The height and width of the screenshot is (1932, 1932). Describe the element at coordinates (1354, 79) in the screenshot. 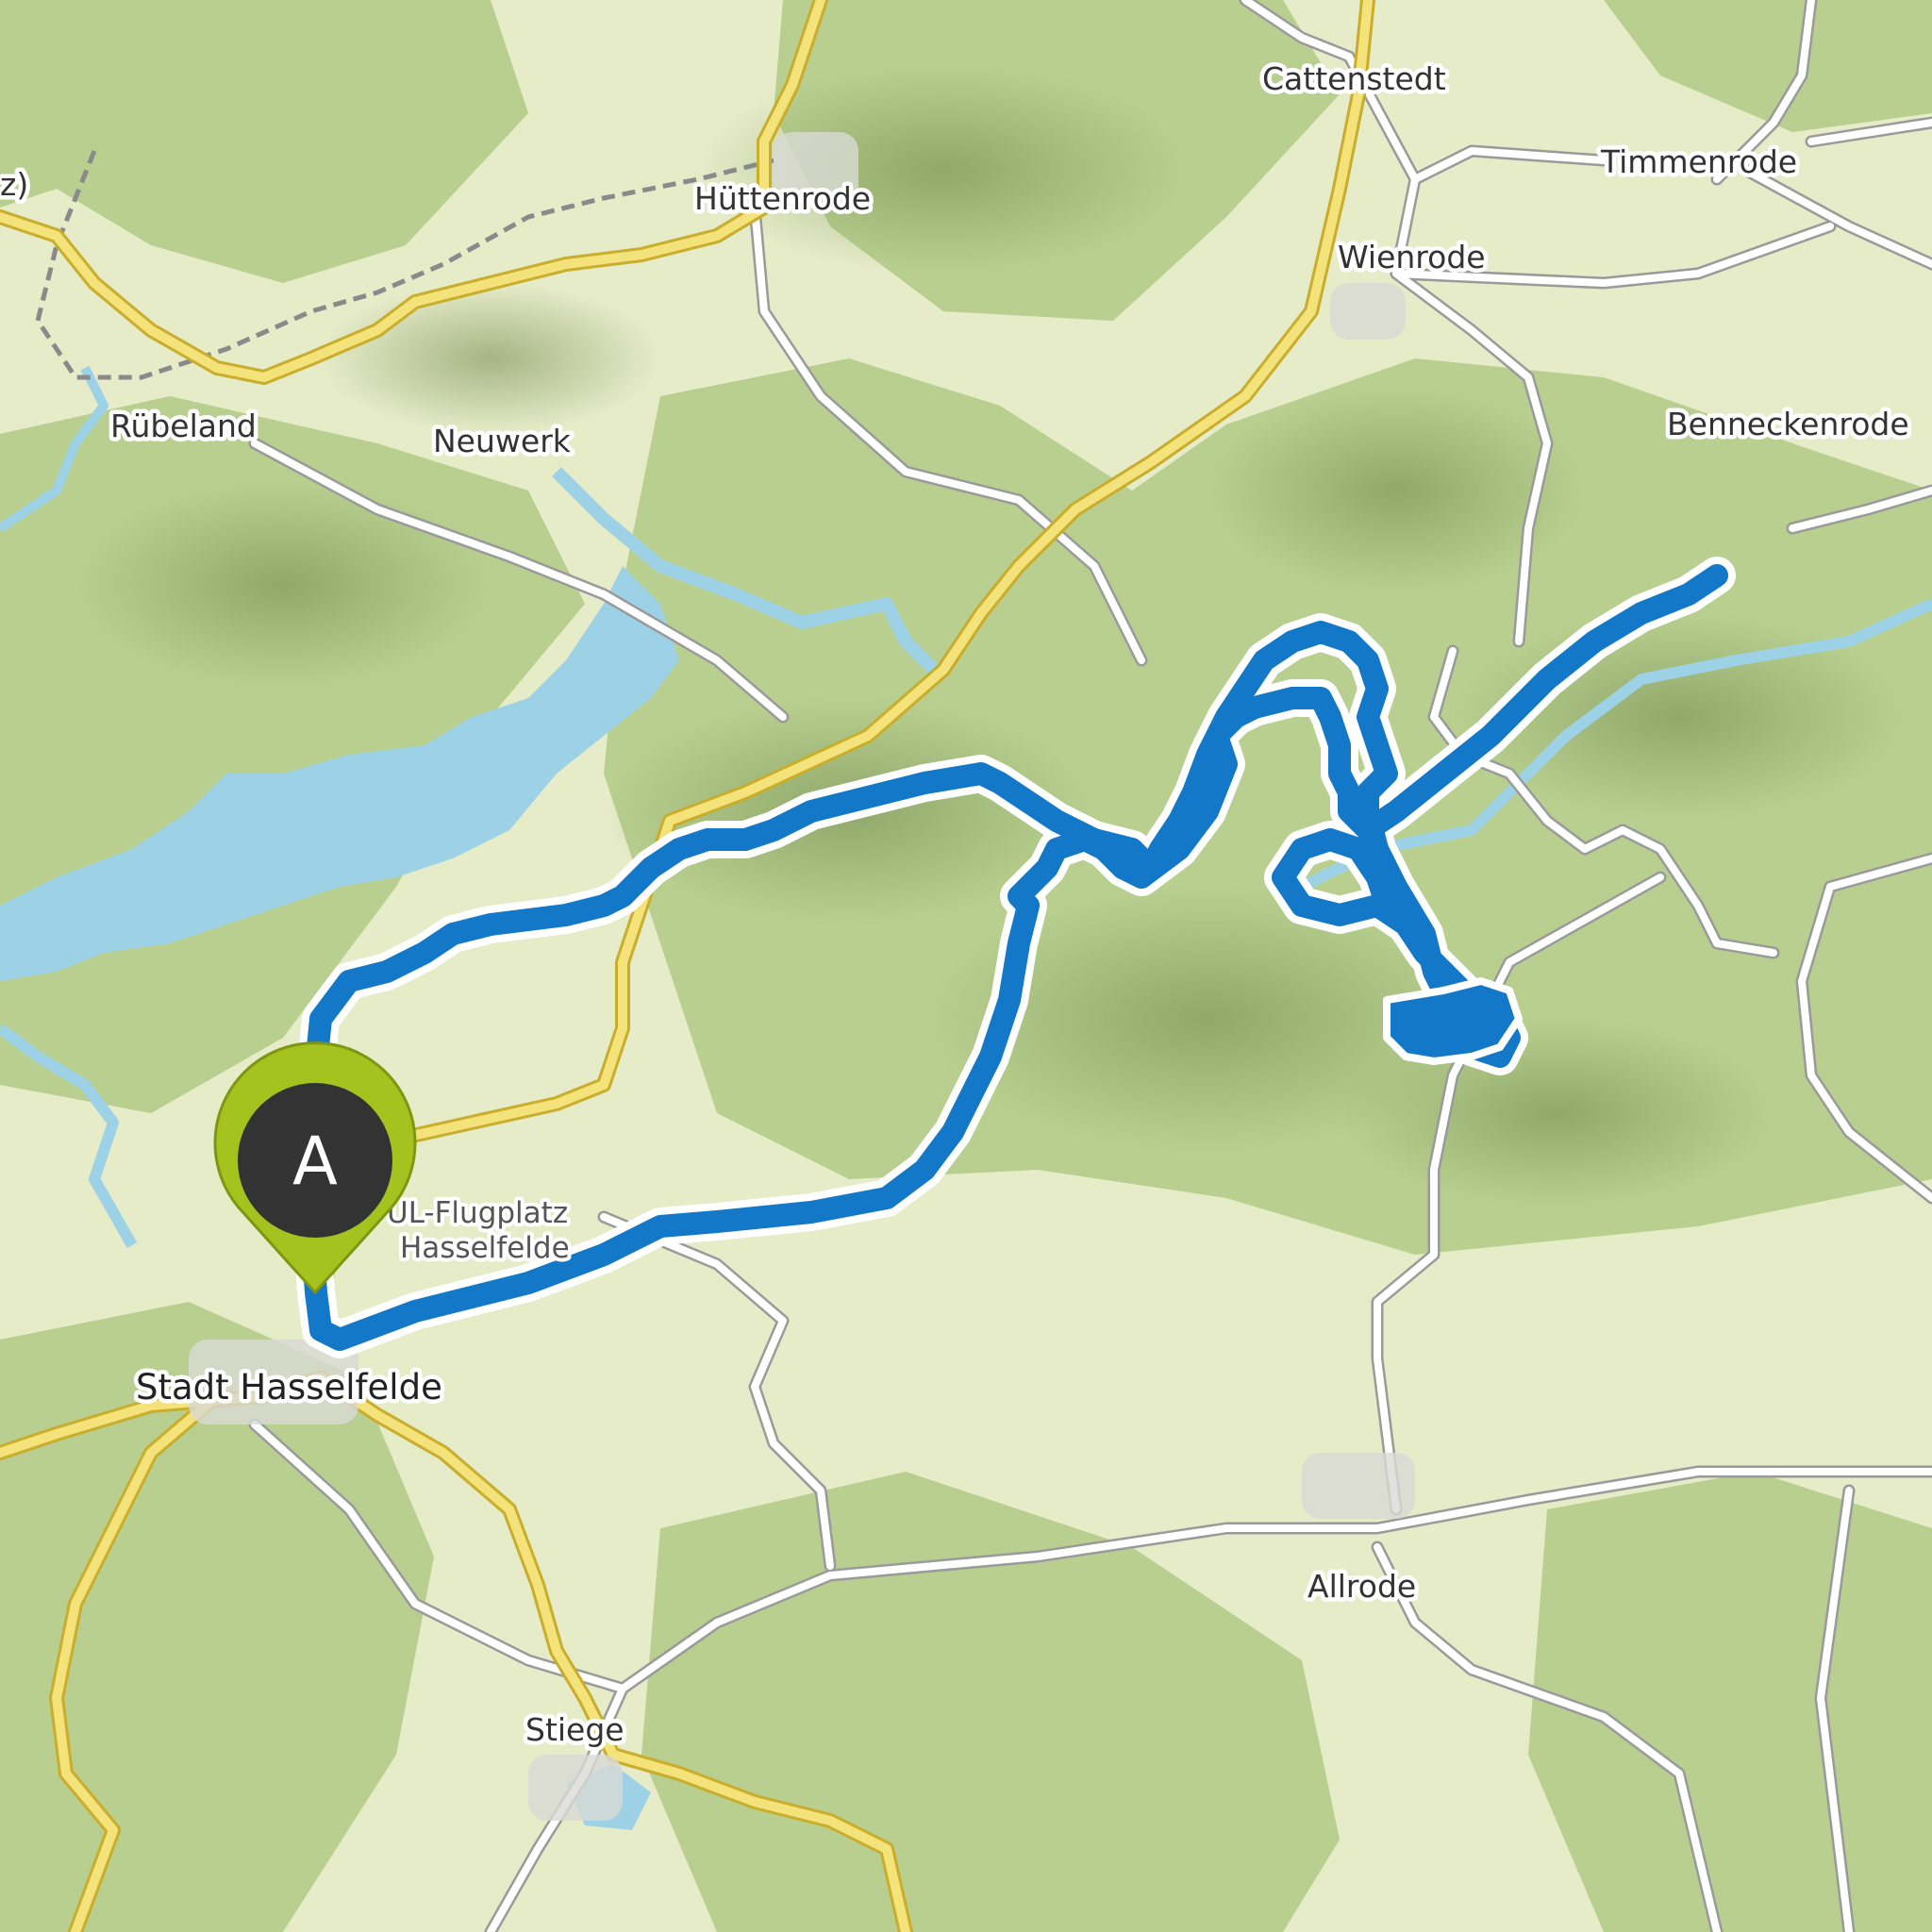

I see `label-cattenstedt: Cattenstedt` at that location.